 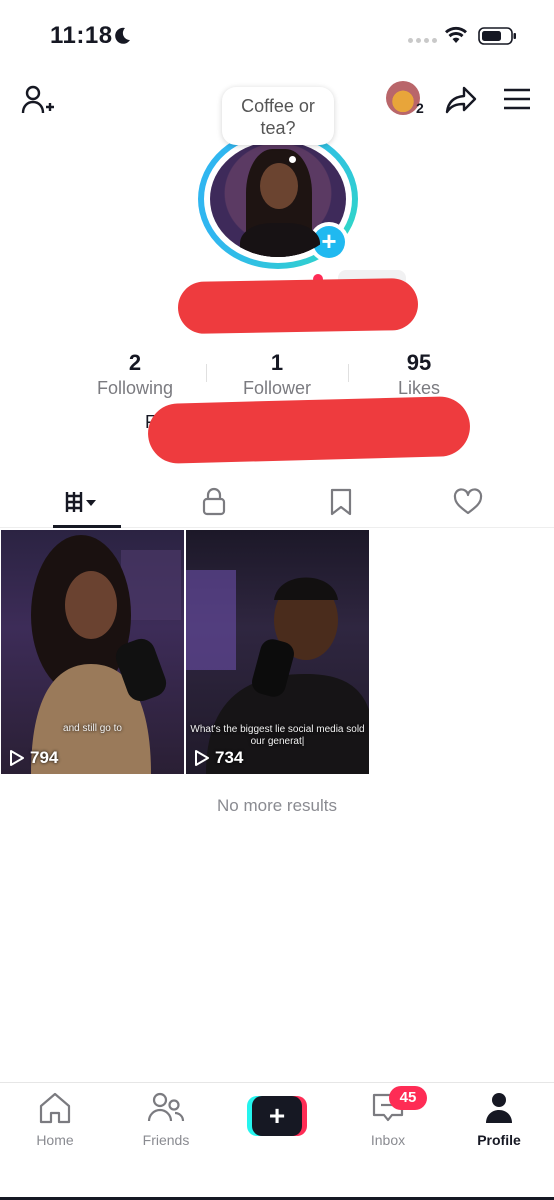 I want to click on view-count-value: 734, so click(x=229, y=757).